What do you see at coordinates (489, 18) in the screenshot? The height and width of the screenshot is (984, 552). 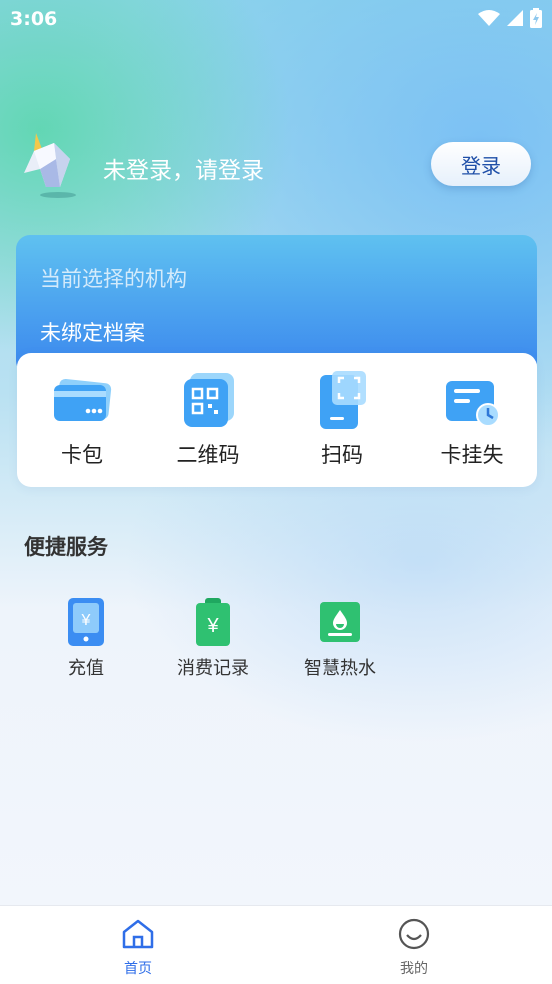 I see `wifi-icon` at bounding box center [489, 18].